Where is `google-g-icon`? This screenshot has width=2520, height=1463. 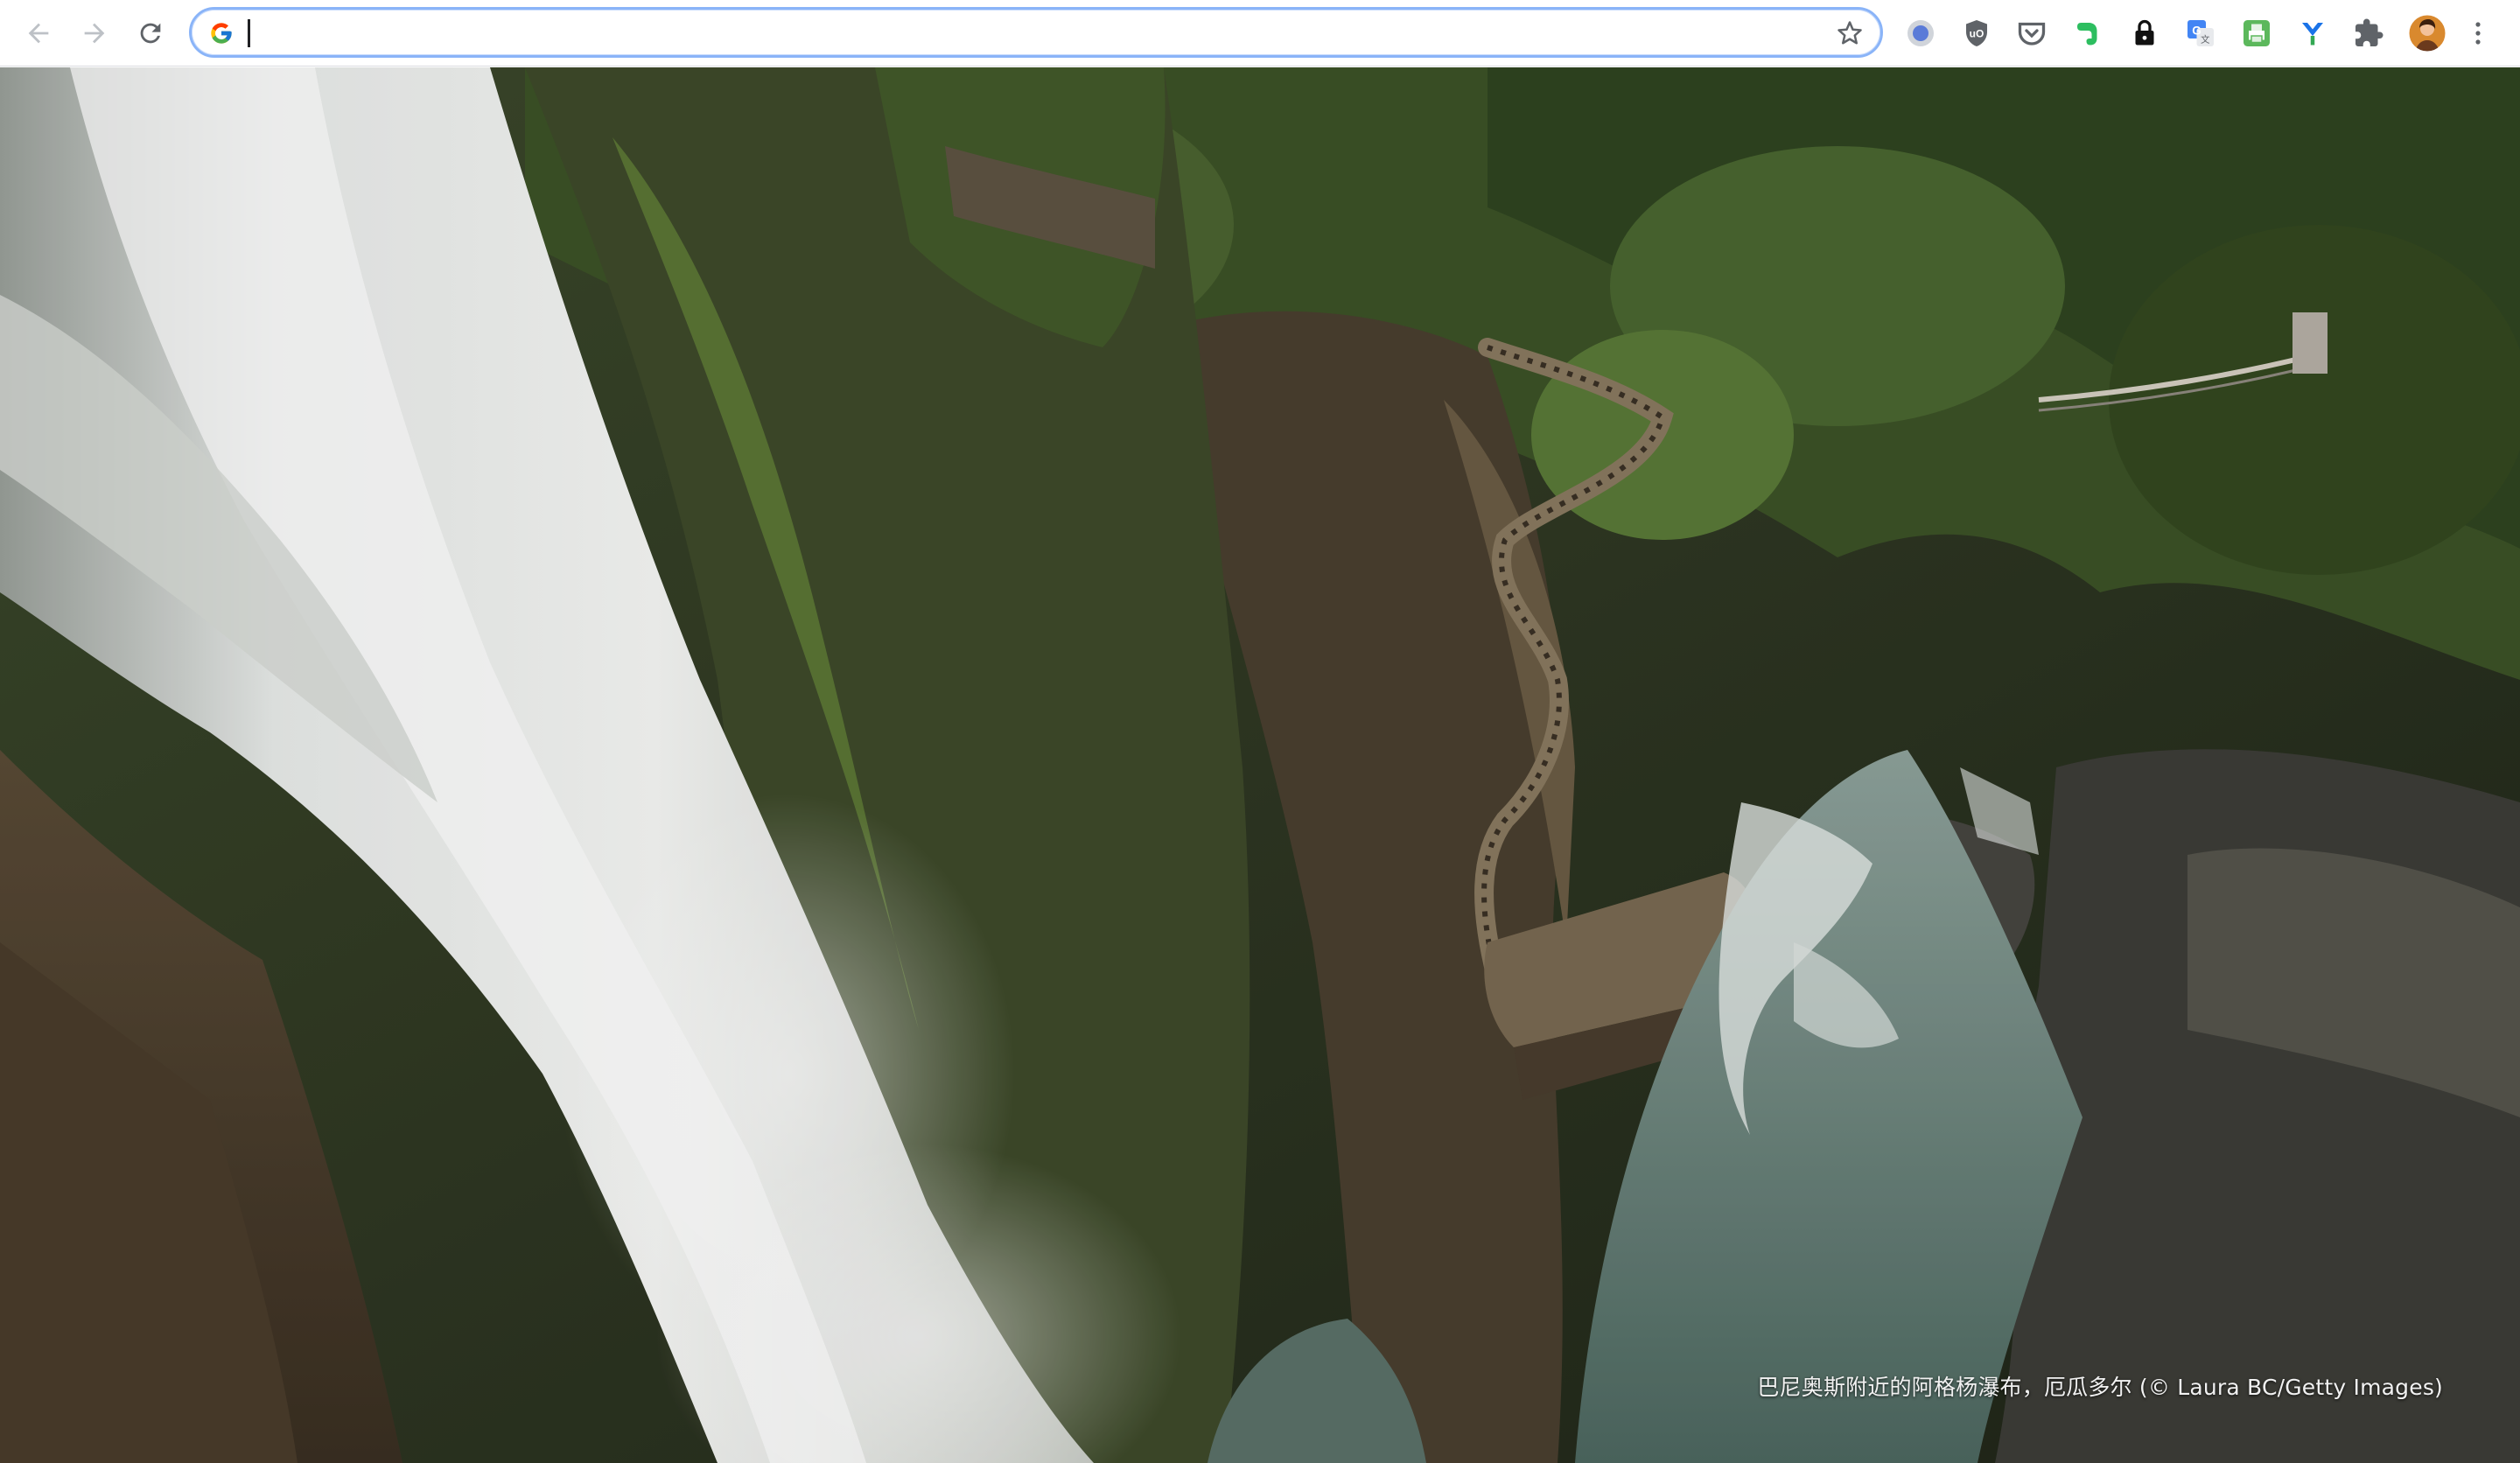
google-g-icon is located at coordinates (221, 33).